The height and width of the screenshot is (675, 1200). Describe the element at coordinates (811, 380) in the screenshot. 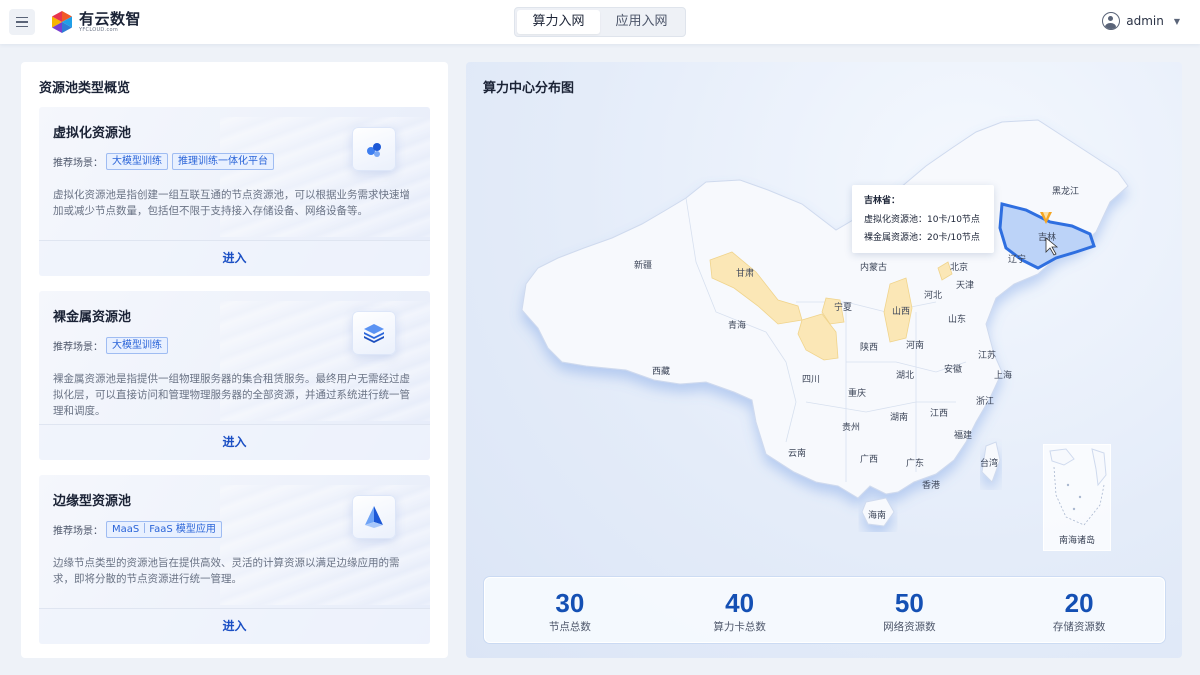

I see `province-label: 四川` at that location.